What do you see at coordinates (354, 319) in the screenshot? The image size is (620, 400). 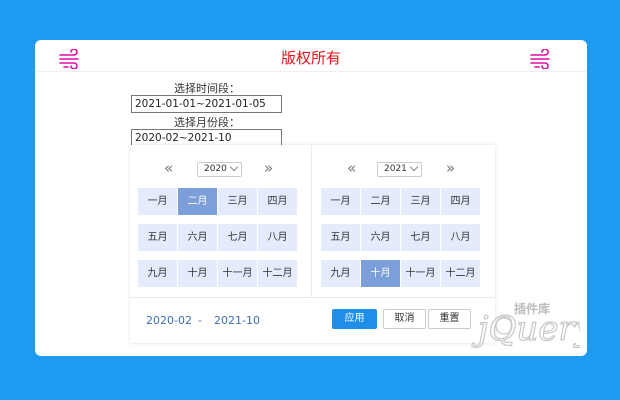 I see `apply-button: 应用` at bounding box center [354, 319].